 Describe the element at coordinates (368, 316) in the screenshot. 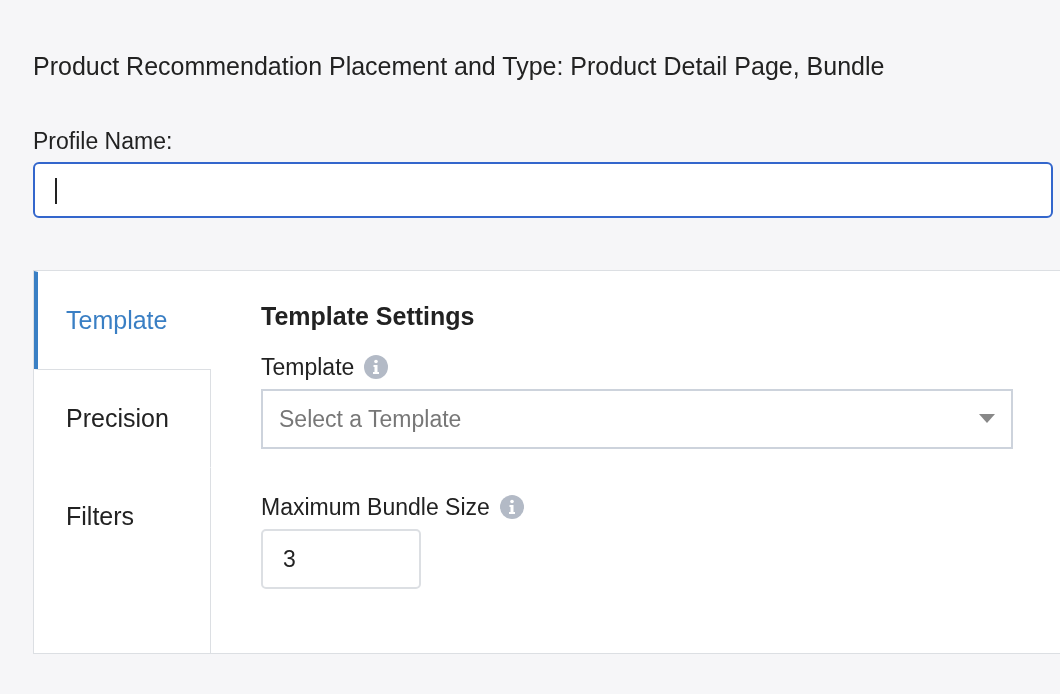

I see `section-title: Template Settings` at that location.